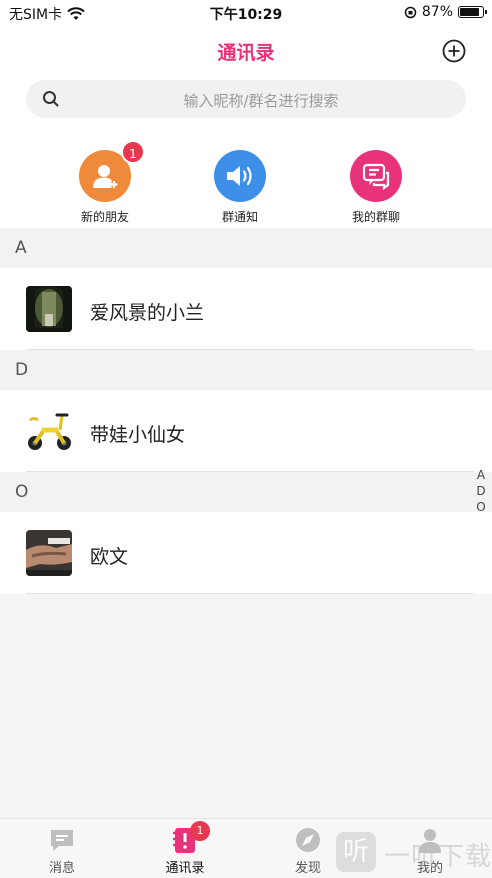  I want to click on search-area: 输入昵称/群名进行搜索, so click(246, 102).